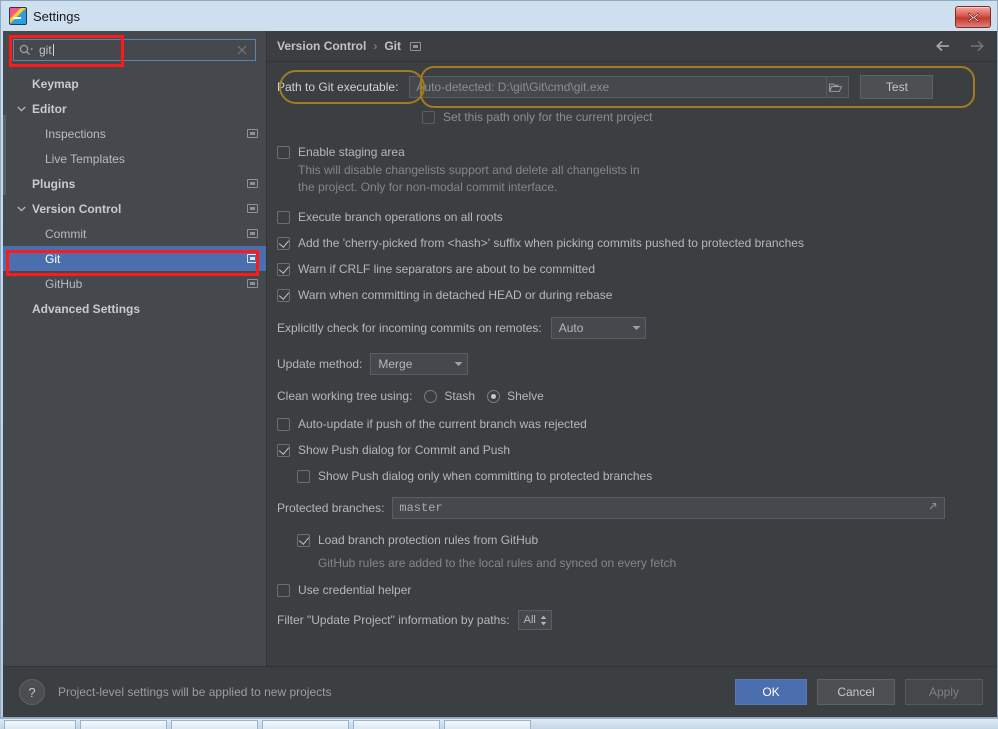 Image resolution: width=998 pixels, height=729 pixels. I want to click on apply-button: Apply, so click(944, 692).